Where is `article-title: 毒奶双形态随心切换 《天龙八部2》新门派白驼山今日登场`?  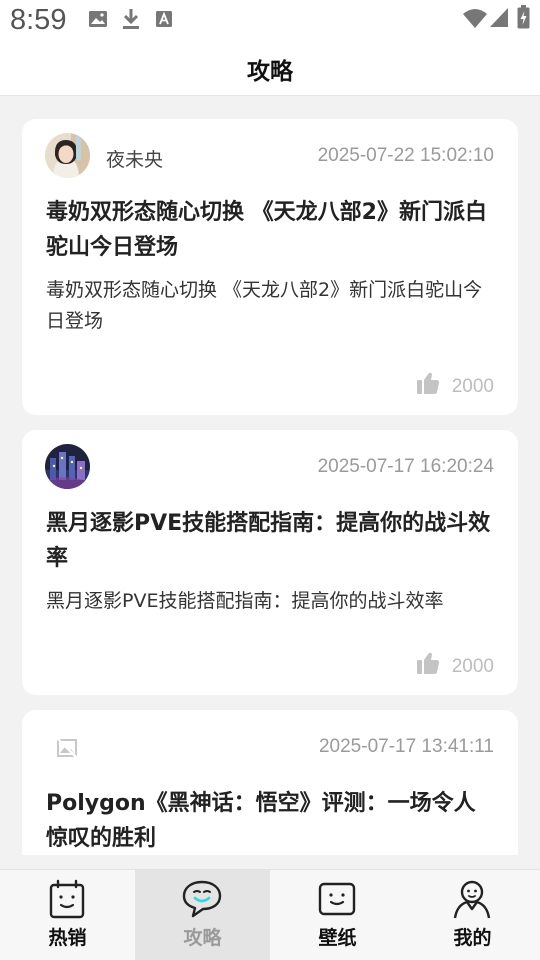
article-title: 毒奶双形态随心切换 《天龙八部2》新门派白驼山今日登场 is located at coordinates (271, 230).